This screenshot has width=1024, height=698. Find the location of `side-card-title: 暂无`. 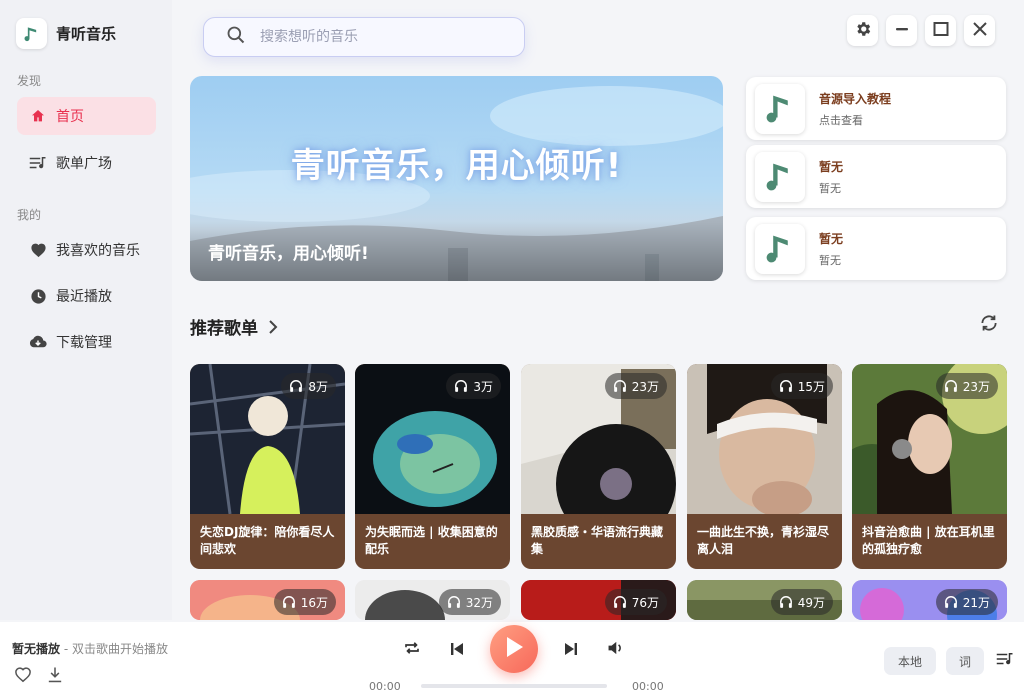

side-card-title: 暂无 is located at coordinates (831, 238).